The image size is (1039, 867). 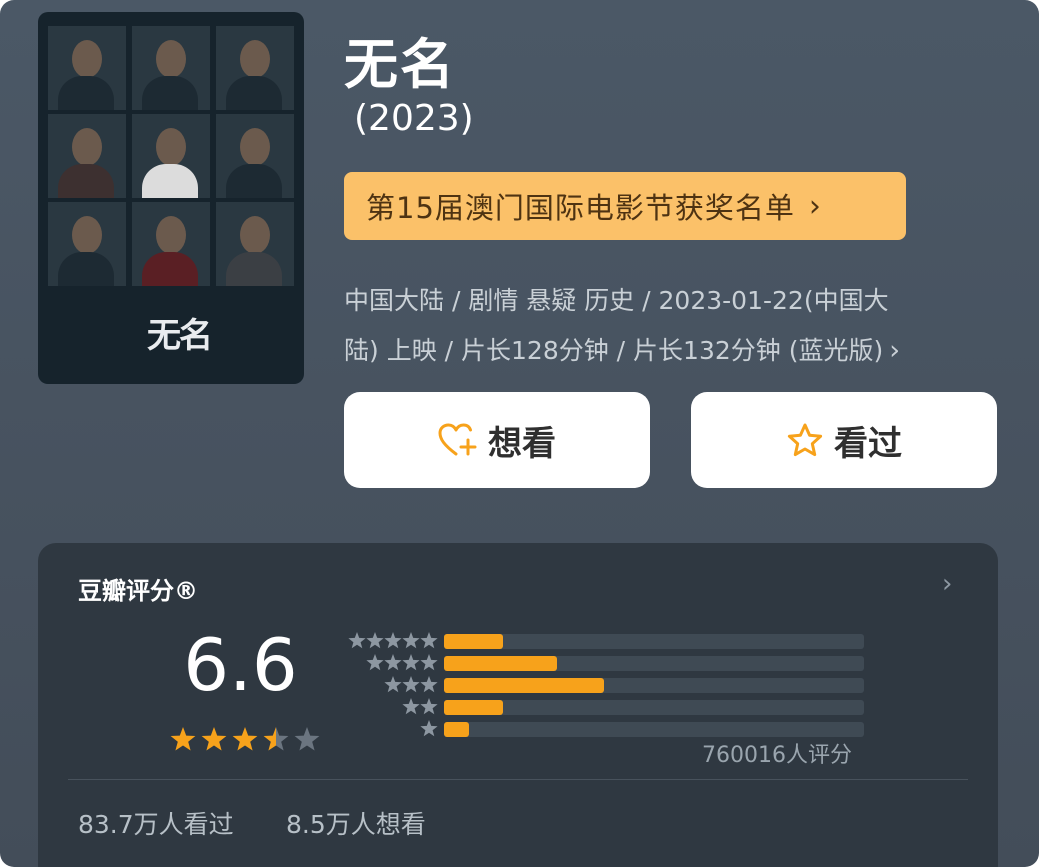 I want to click on rating-score: 6.6, so click(x=240, y=665).